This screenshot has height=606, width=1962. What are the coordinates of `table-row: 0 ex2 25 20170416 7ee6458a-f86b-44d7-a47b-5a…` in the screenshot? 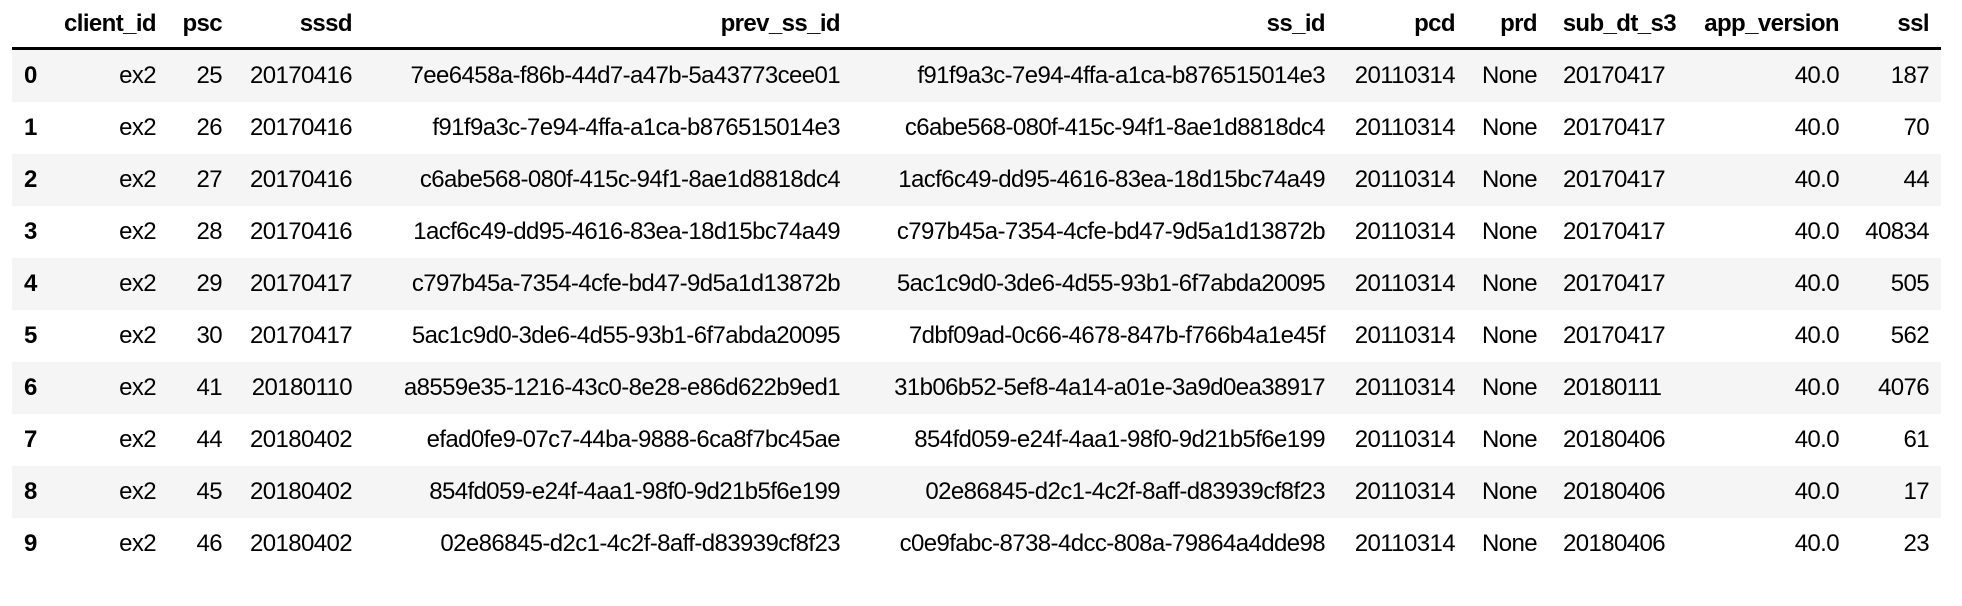 It's located at (976, 75).